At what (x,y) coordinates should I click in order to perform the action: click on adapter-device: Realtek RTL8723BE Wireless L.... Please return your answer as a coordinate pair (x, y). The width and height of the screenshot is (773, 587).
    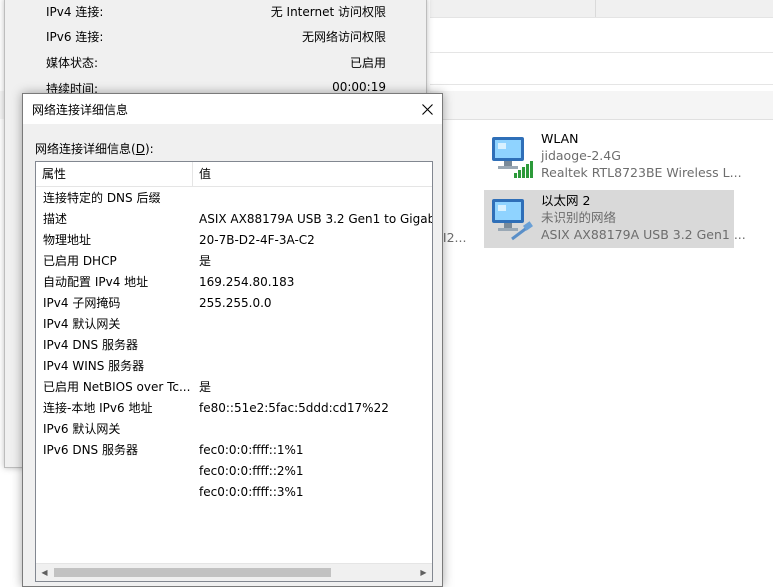
    Looking at the image, I should click on (641, 172).